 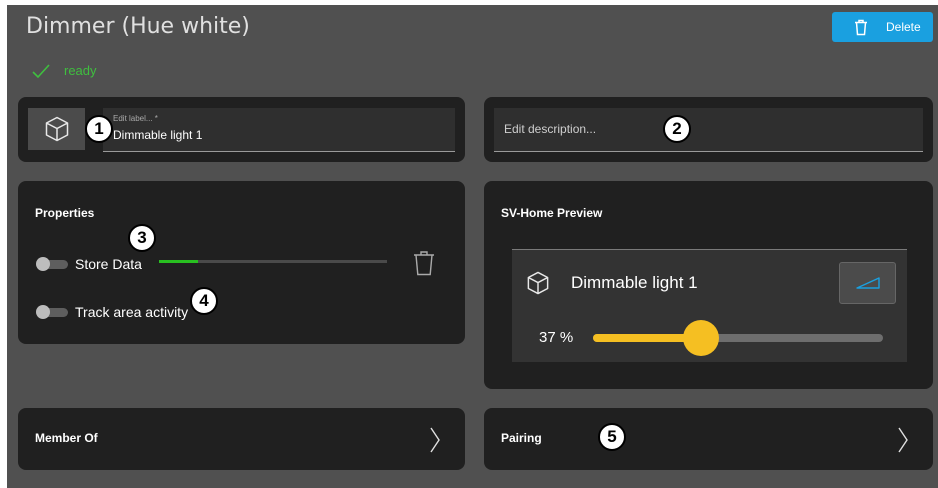 What do you see at coordinates (435, 442) in the screenshot?
I see `member-of-chevron-icon` at bounding box center [435, 442].